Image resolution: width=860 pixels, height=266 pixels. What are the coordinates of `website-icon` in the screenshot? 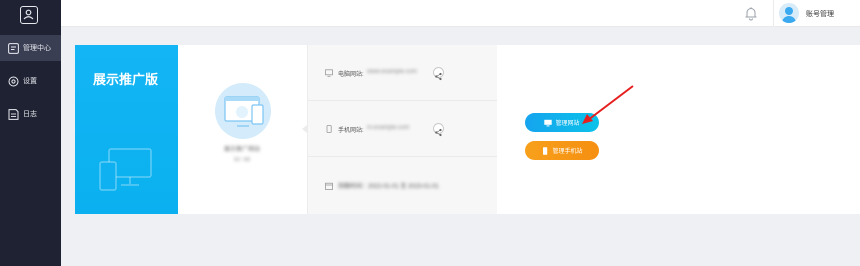 It's located at (243, 111).